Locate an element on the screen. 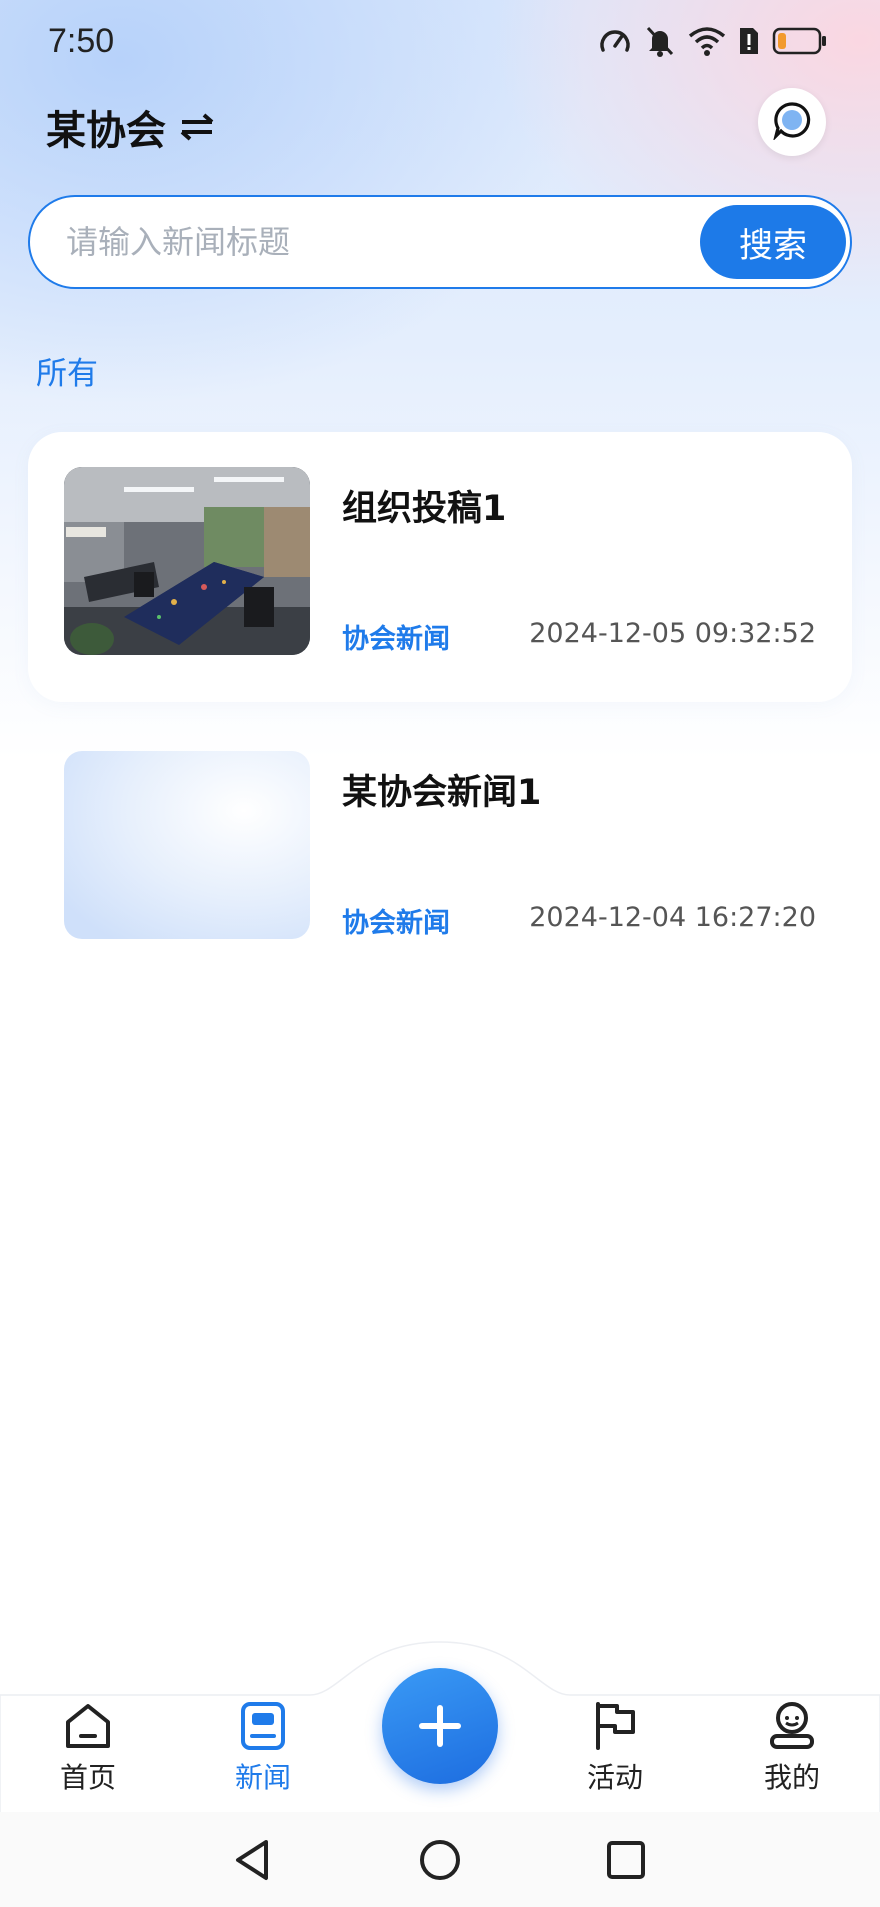 The image size is (880, 1907). add-button is located at coordinates (440, 1726).